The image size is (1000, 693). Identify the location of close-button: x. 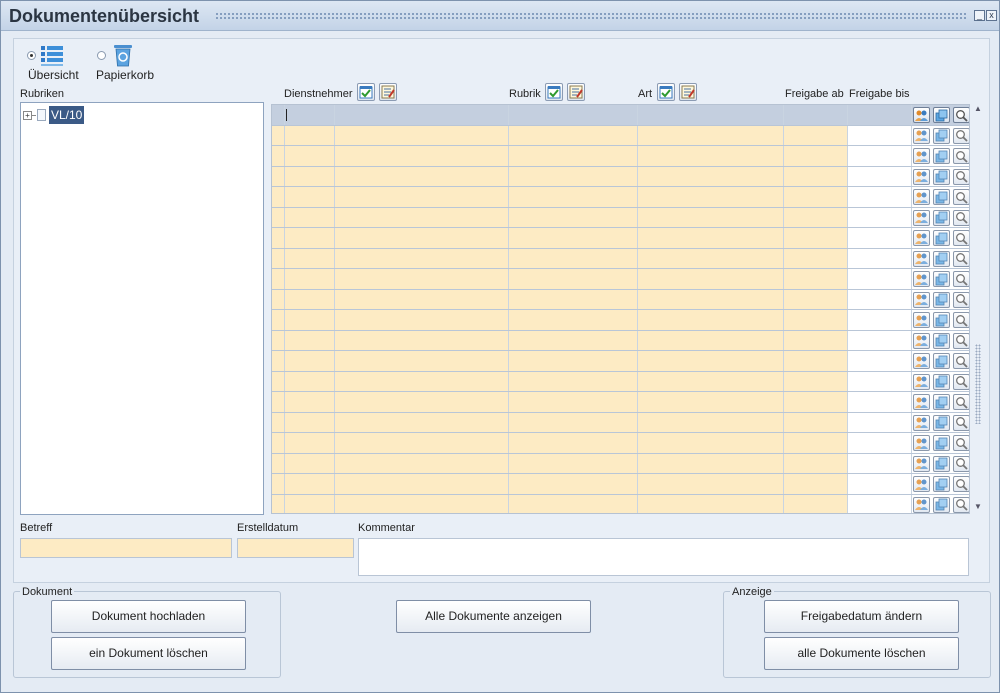
(991, 15).